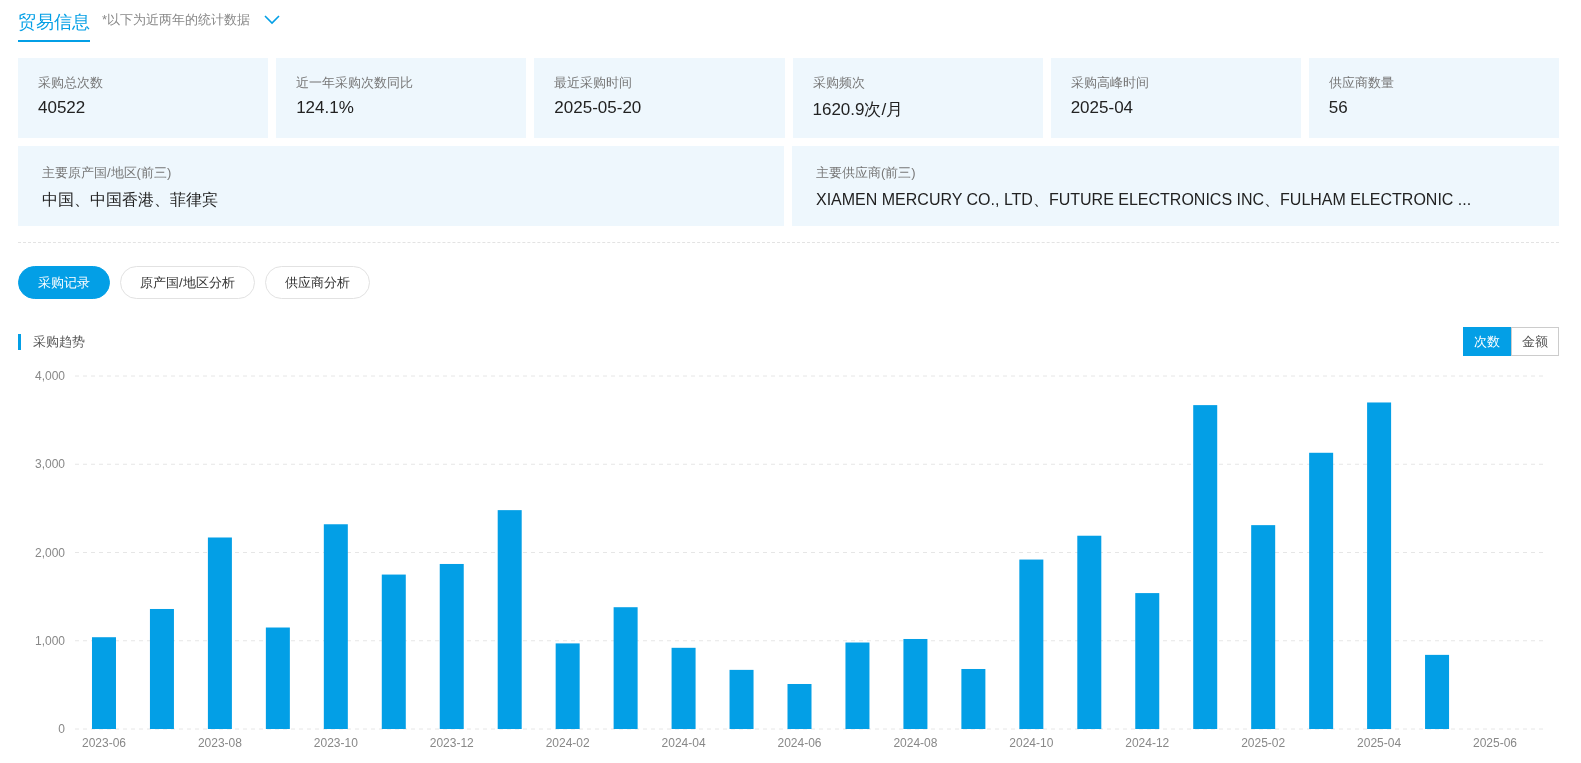 The image size is (1581, 763). What do you see at coordinates (49, 376) in the screenshot?
I see `y-axis-label: 4,000` at bounding box center [49, 376].